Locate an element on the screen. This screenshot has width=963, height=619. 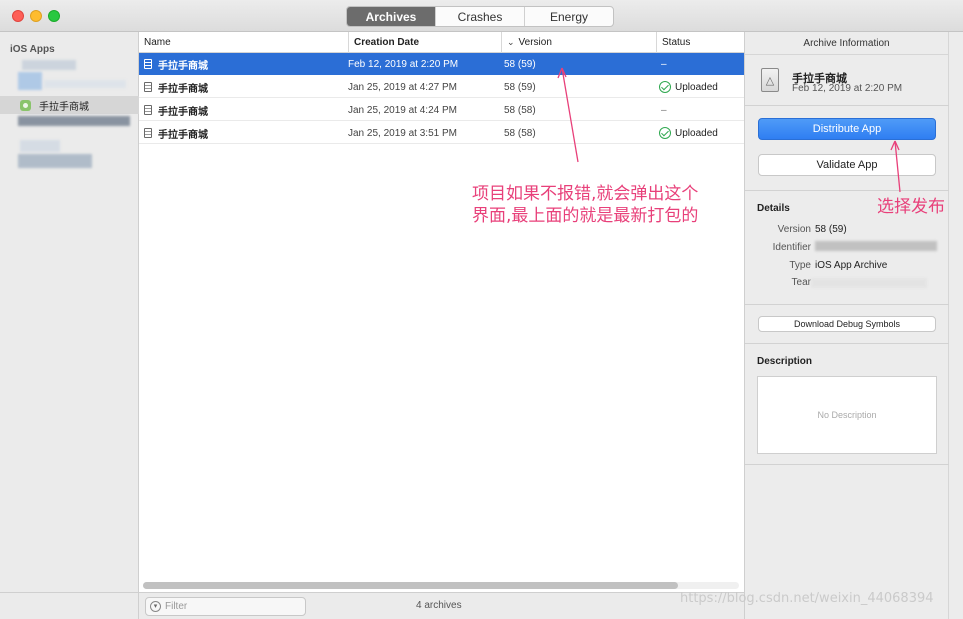
blurred-app-icon is located at coordinates (30, 81).